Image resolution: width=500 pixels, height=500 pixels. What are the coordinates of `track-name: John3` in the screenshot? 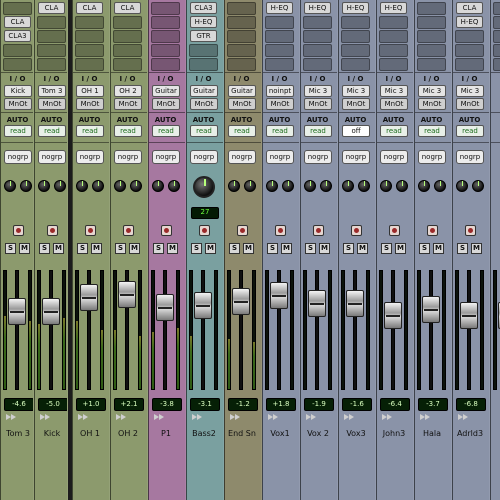 It's located at (394, 433).